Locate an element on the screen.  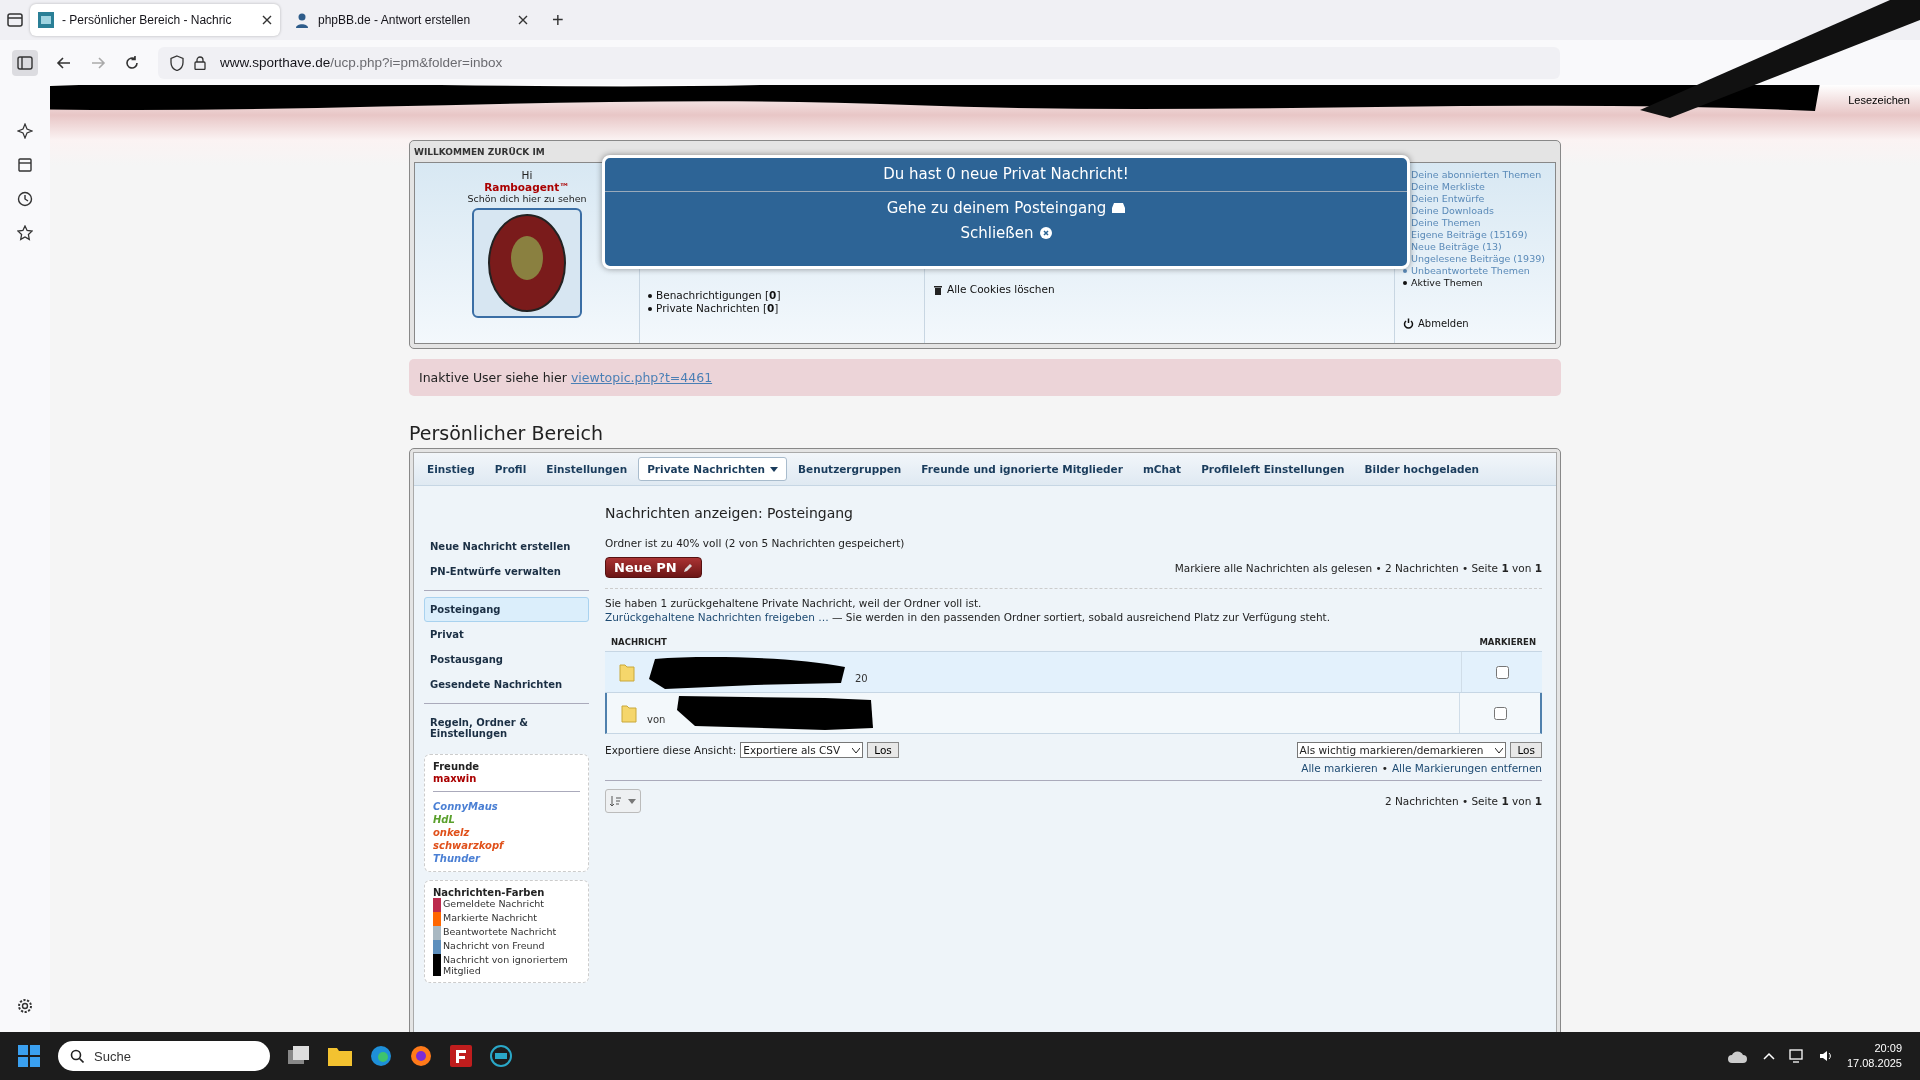
export-select: Exportiere als CSV is located at coordinates (802, 750).